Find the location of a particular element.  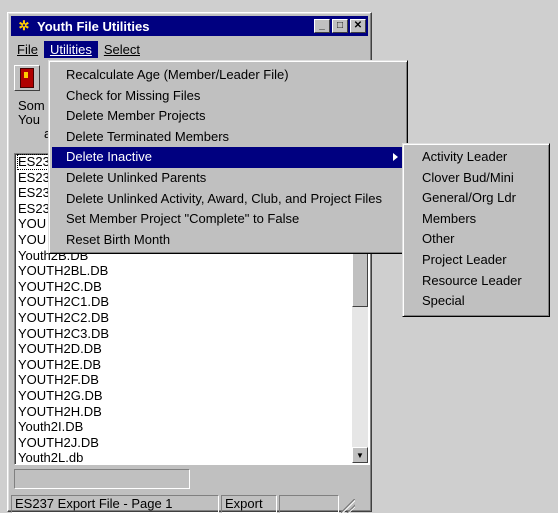

file-list-item: YOUTH2J.DB is located at coordinates (184, 443).